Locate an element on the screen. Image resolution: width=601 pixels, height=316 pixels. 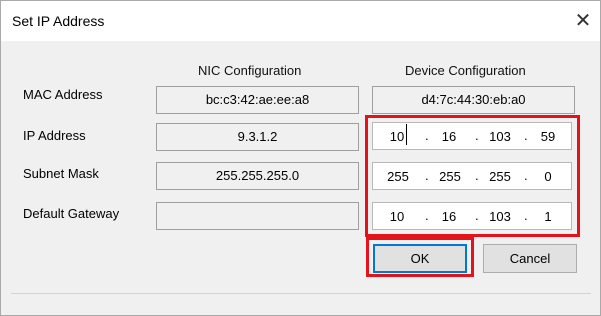
cancel-button: Cancel is located at coordinates (530, 258).